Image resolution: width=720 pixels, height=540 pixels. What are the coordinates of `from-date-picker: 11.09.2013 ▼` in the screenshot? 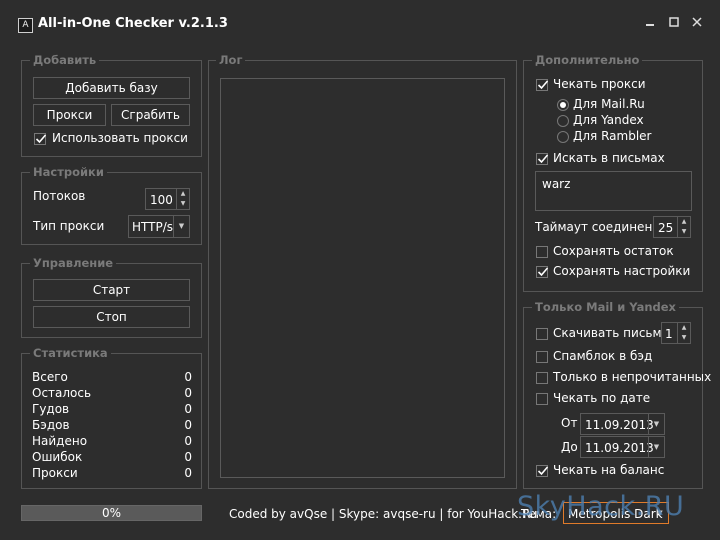 It's located at (622, 424).